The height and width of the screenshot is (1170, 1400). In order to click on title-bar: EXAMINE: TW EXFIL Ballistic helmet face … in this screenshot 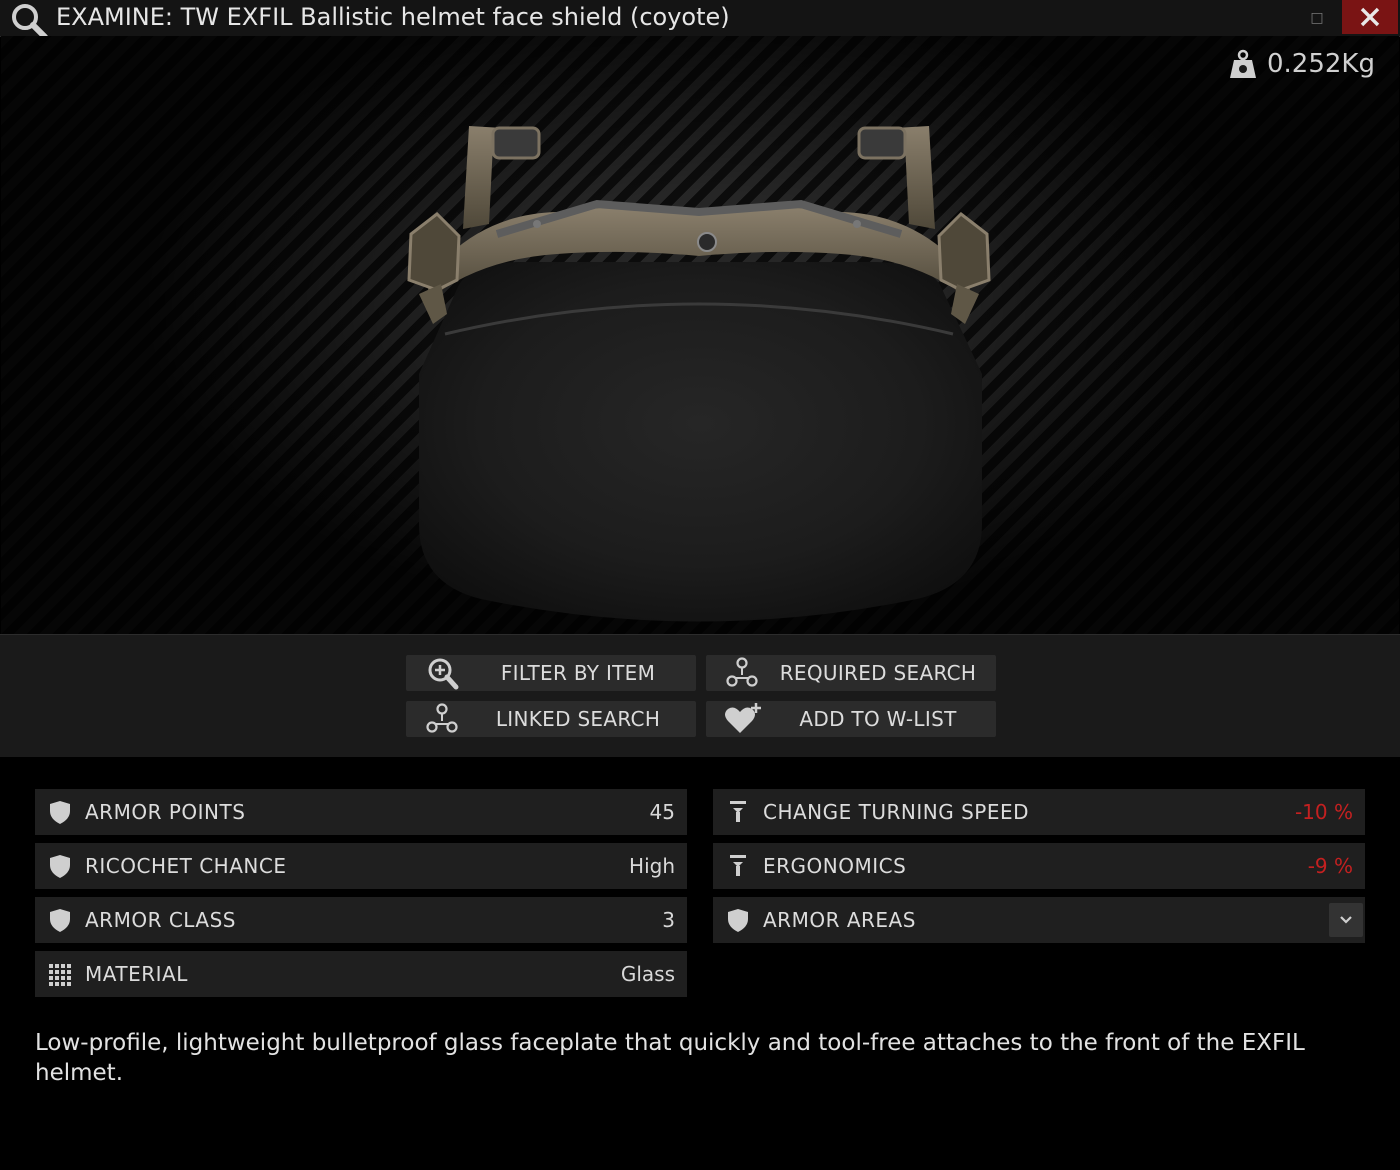, I will do `click(700, 20)`.